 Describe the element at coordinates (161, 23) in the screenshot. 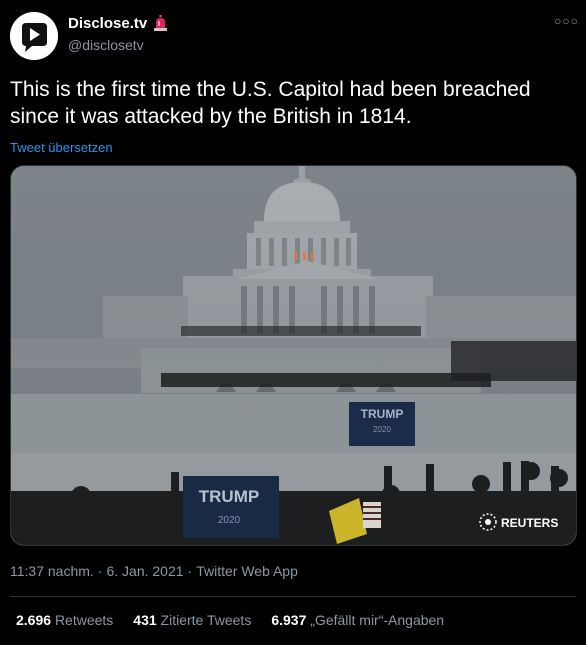

I see `police-siren-icon` at that location.